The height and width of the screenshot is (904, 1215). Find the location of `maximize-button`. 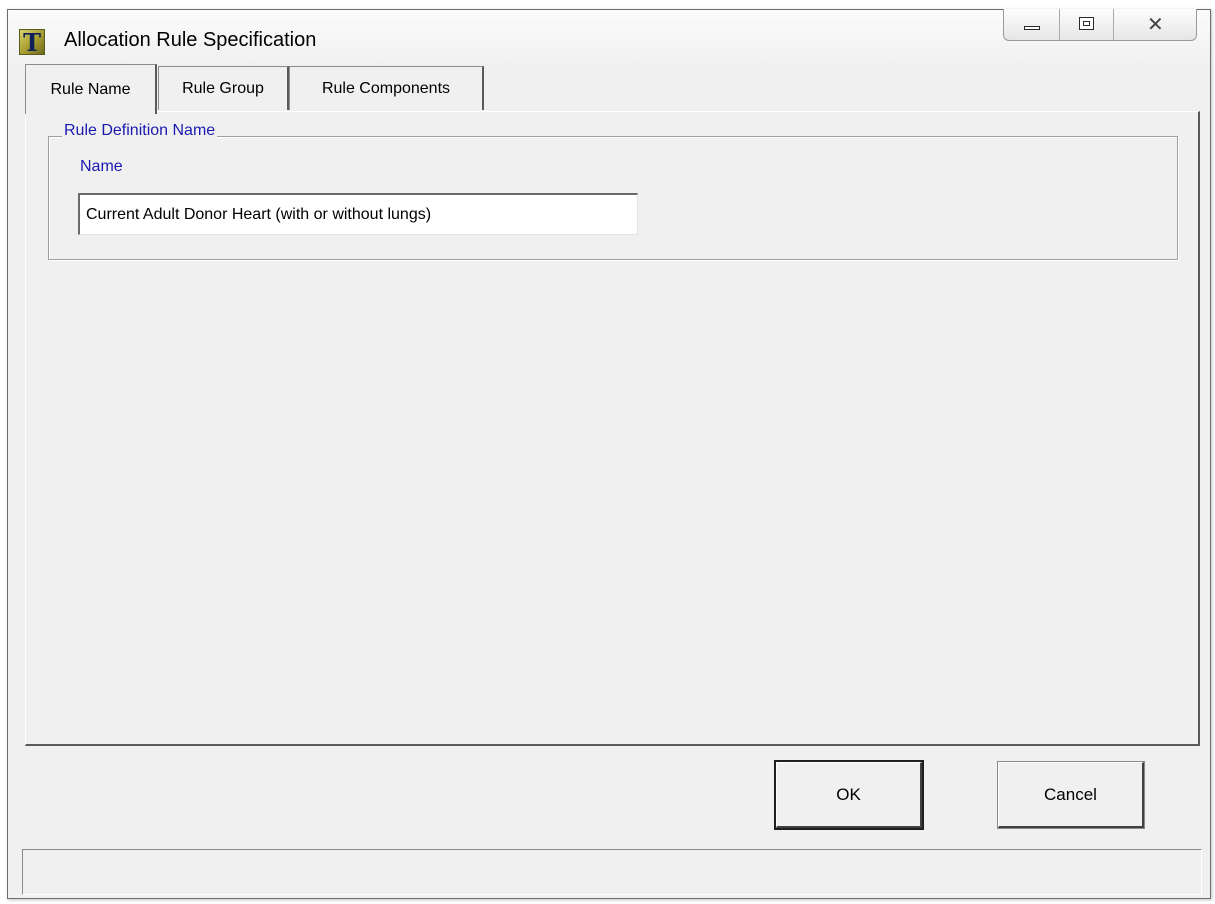

maximize-button is located at coordinates (1087, 24).